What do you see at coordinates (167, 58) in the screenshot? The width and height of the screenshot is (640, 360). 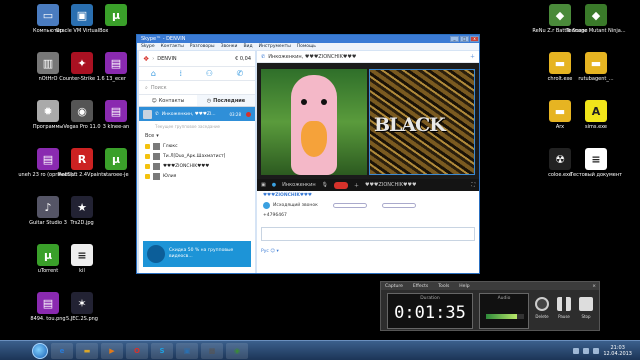 I see `profile-name: DENVIN` at bounding box center [167, 58].